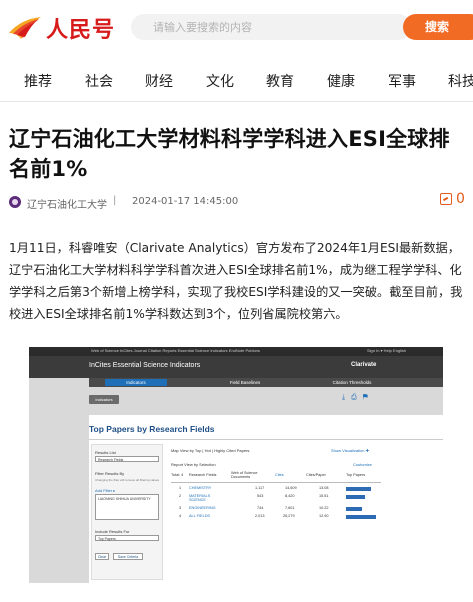 This screenshot has width=473, height=602. Describe the element at coordinates (341, 81) in the screenshot. I see `nav-item-health: 健康` at that location.